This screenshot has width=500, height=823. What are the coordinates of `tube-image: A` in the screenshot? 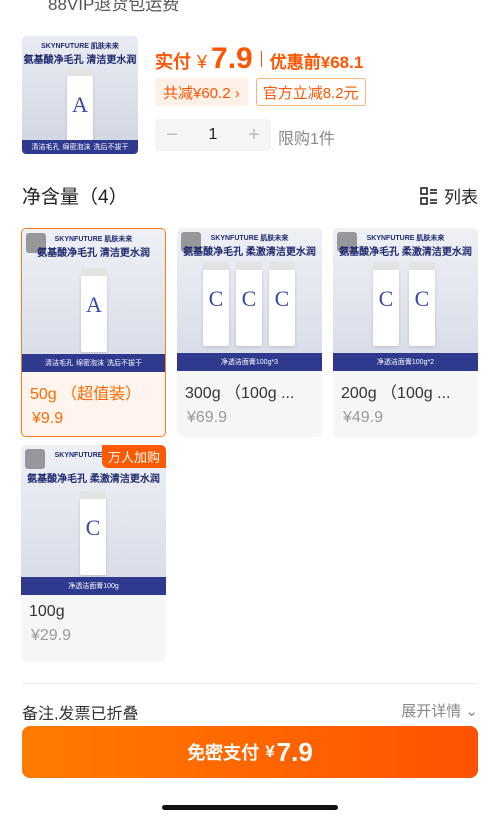 It's located at (94, 310).